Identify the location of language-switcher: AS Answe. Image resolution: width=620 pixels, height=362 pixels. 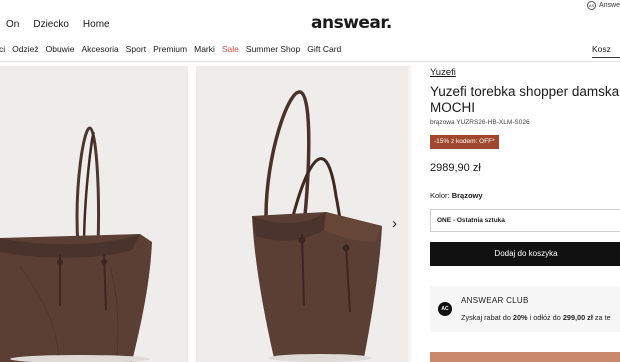
(603, 5).